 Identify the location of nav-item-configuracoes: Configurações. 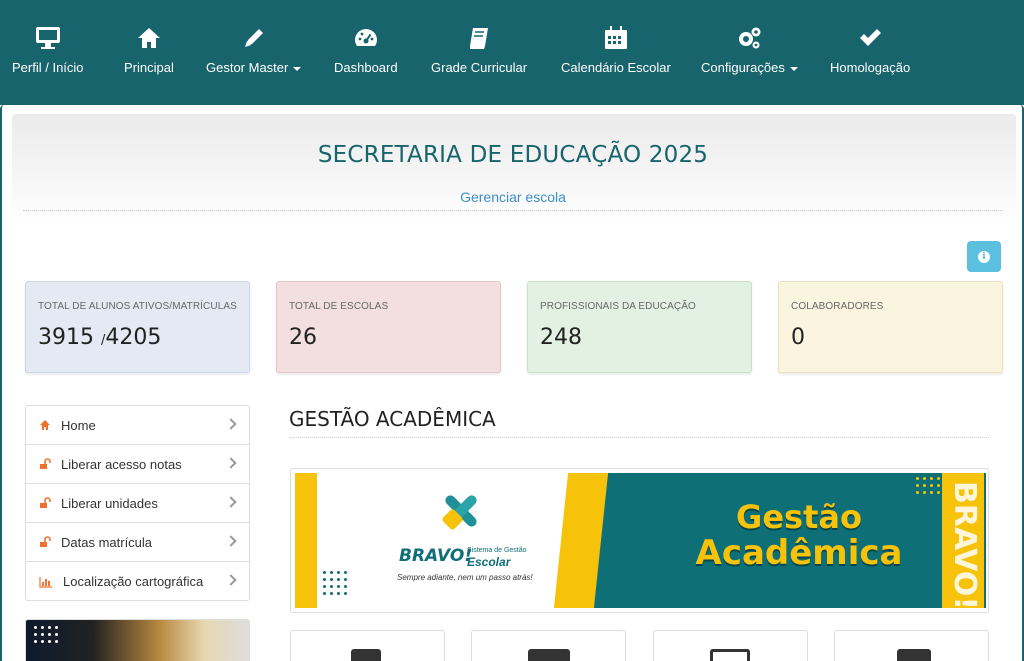
(749, 52).